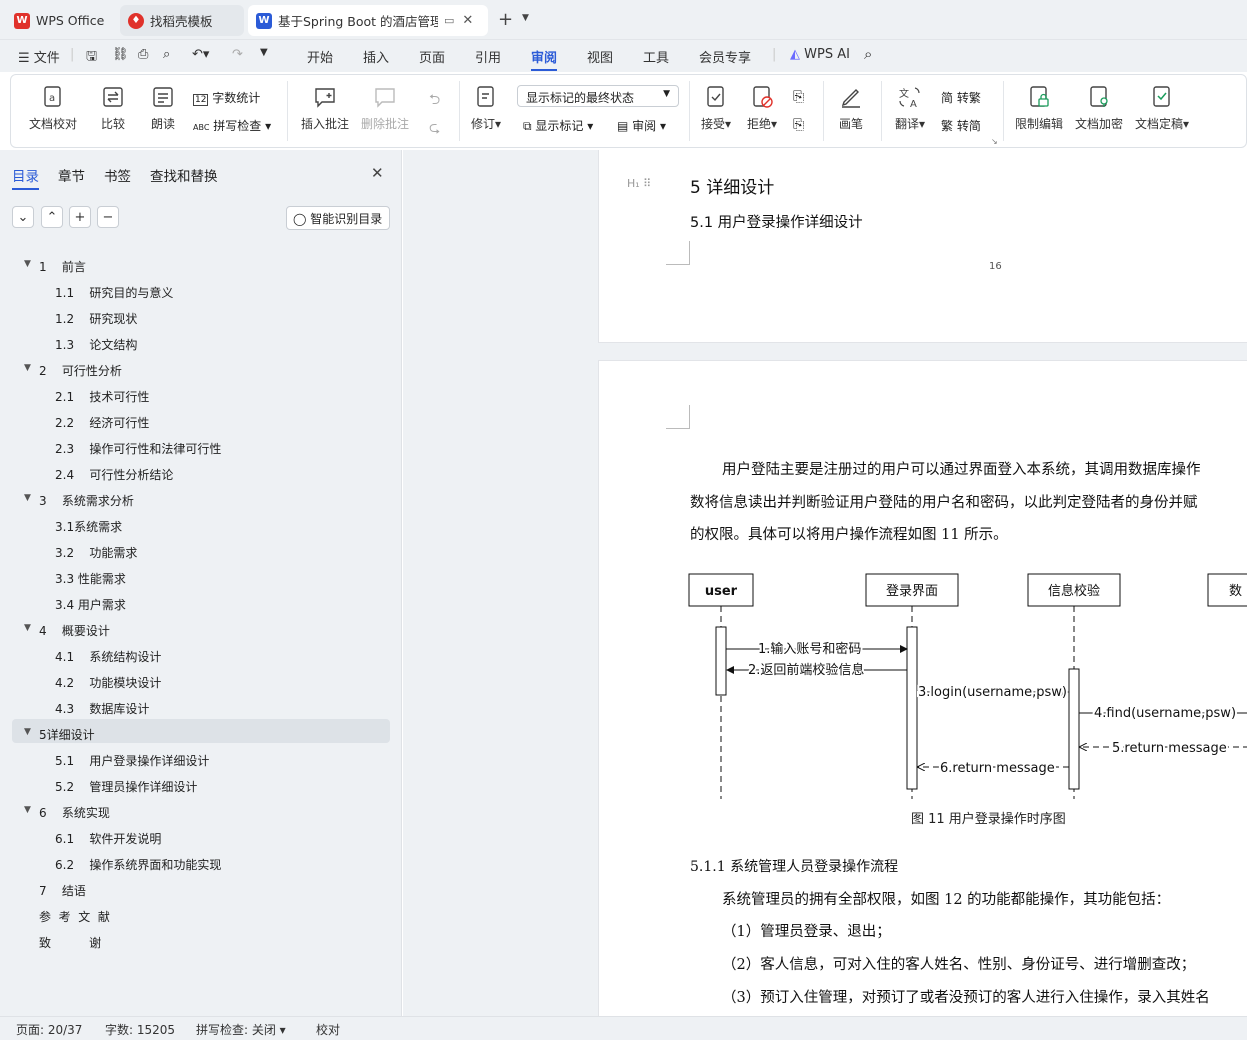 This screenshot has width=1247, height=1040. I want to click on toc-item: 7 结语, so click(62, 890).